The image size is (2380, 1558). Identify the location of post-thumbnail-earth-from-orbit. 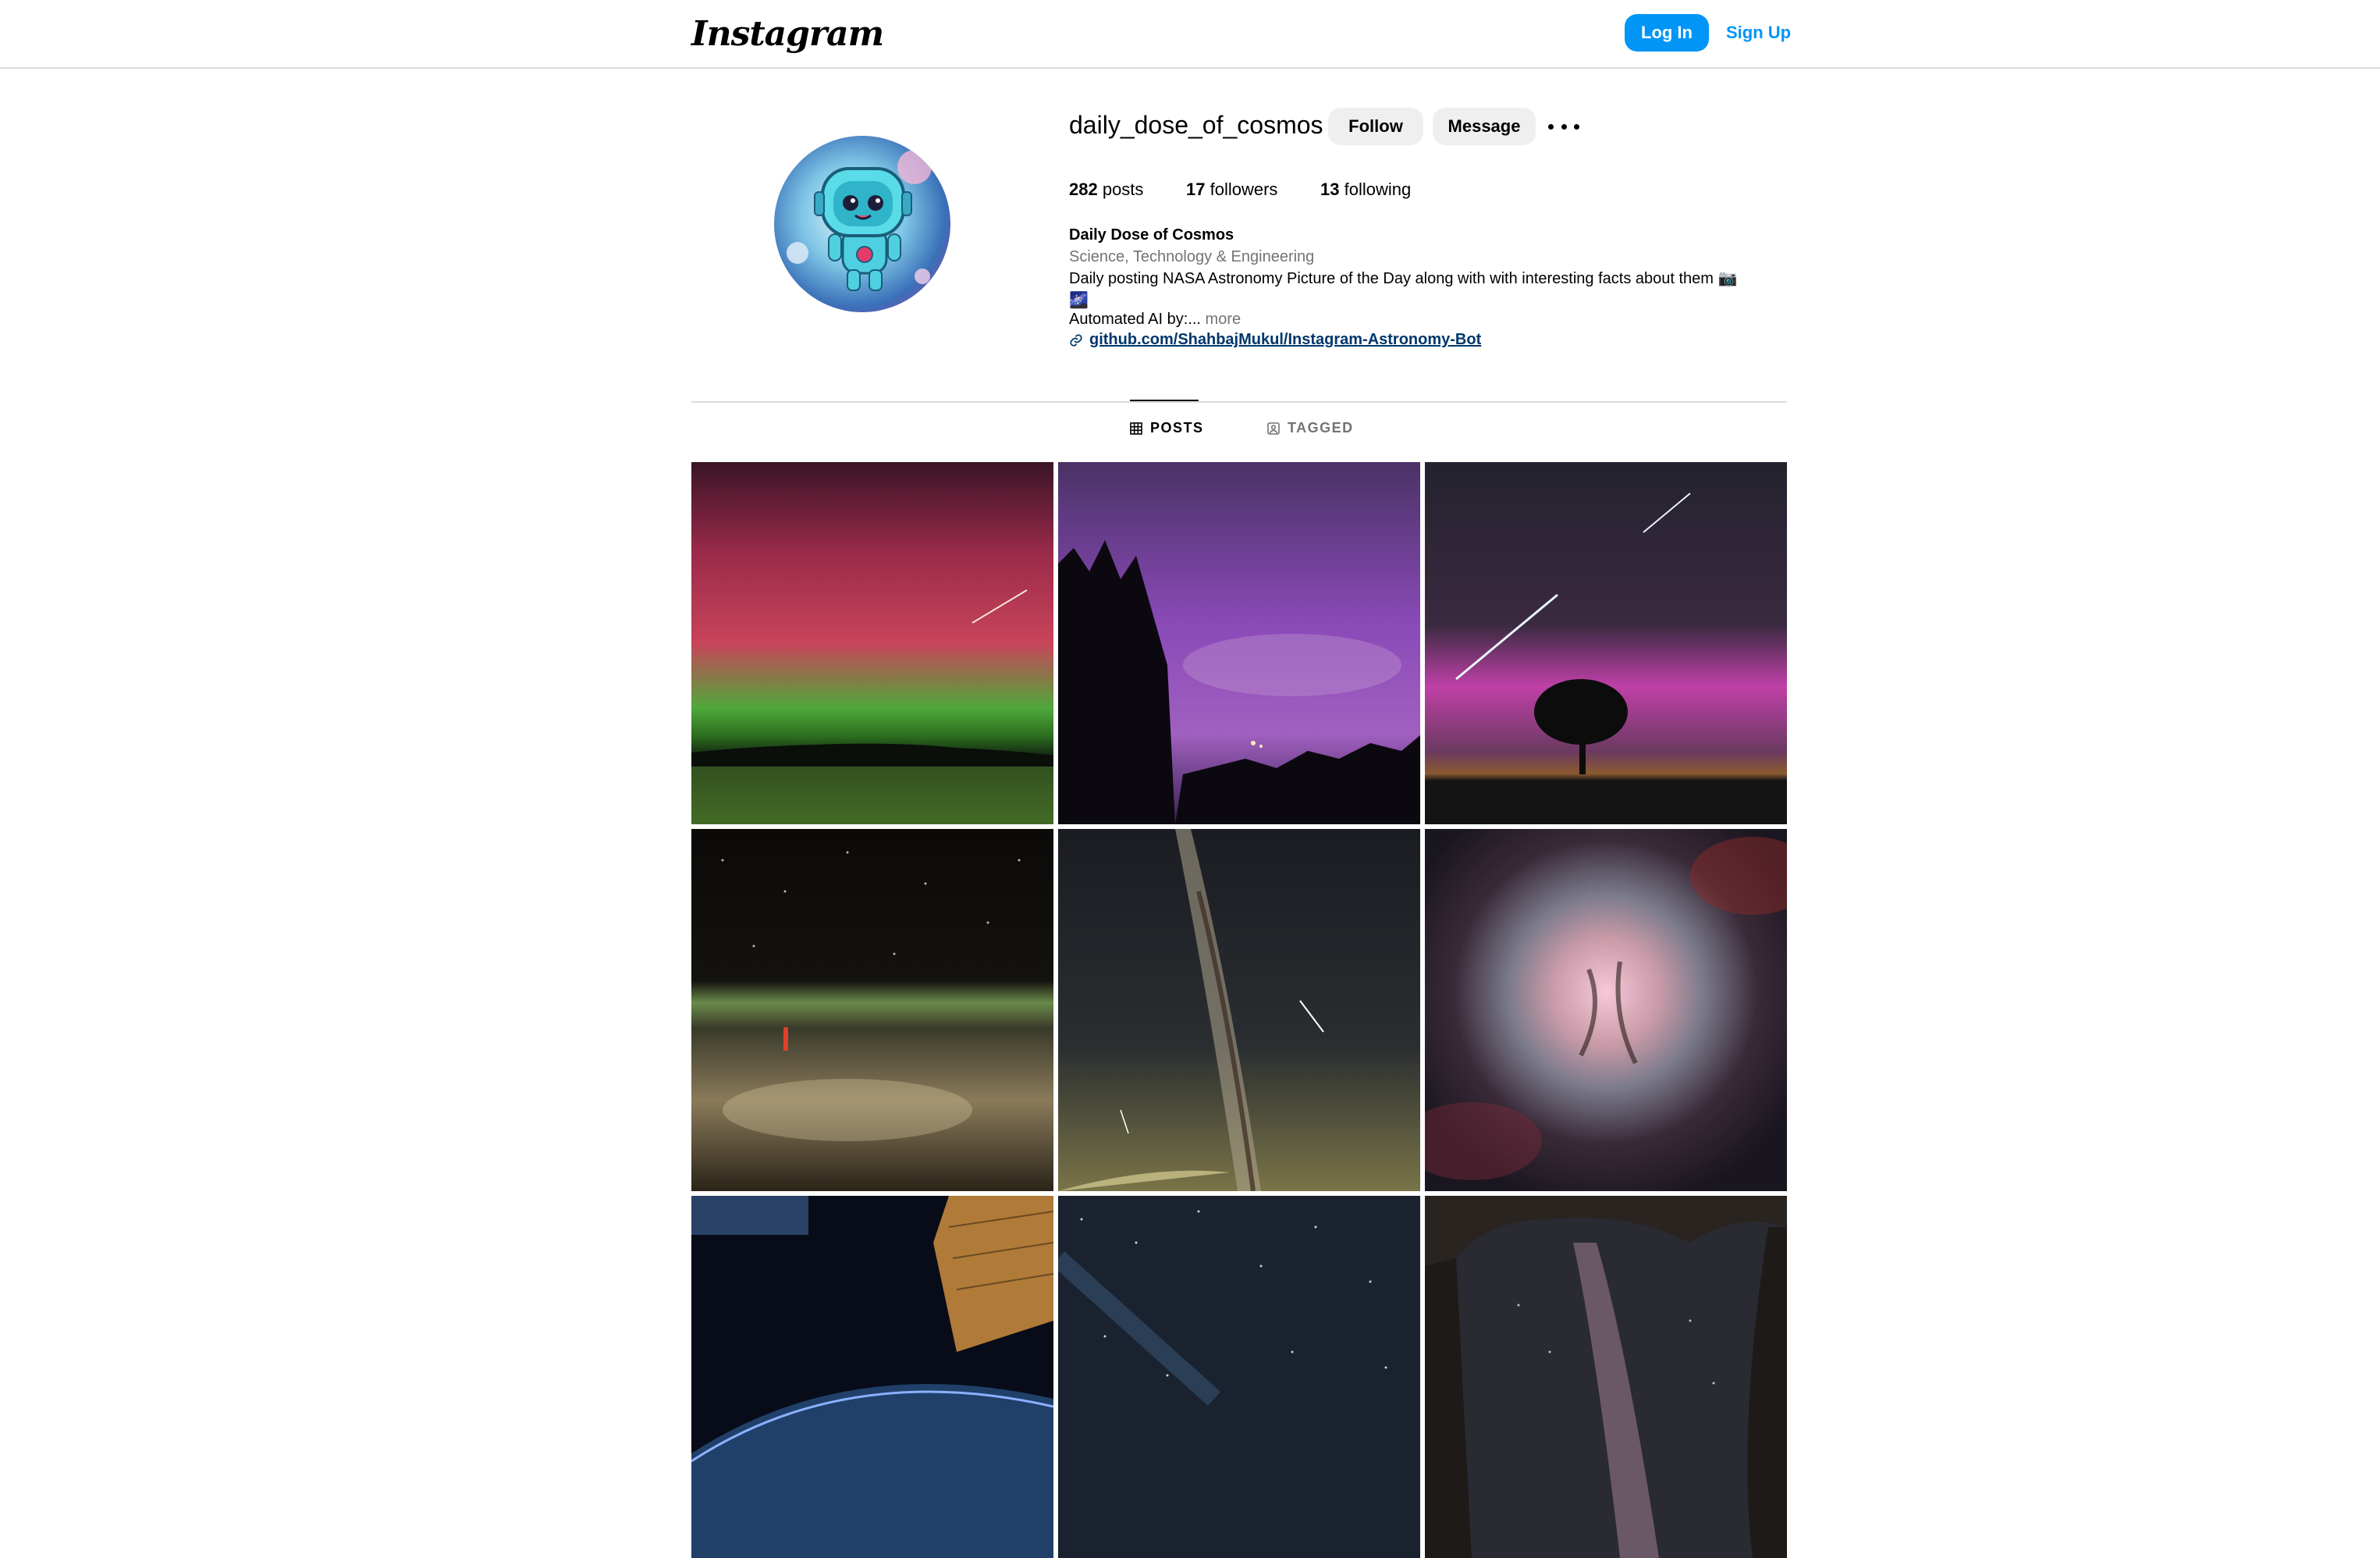
(872, 1010).